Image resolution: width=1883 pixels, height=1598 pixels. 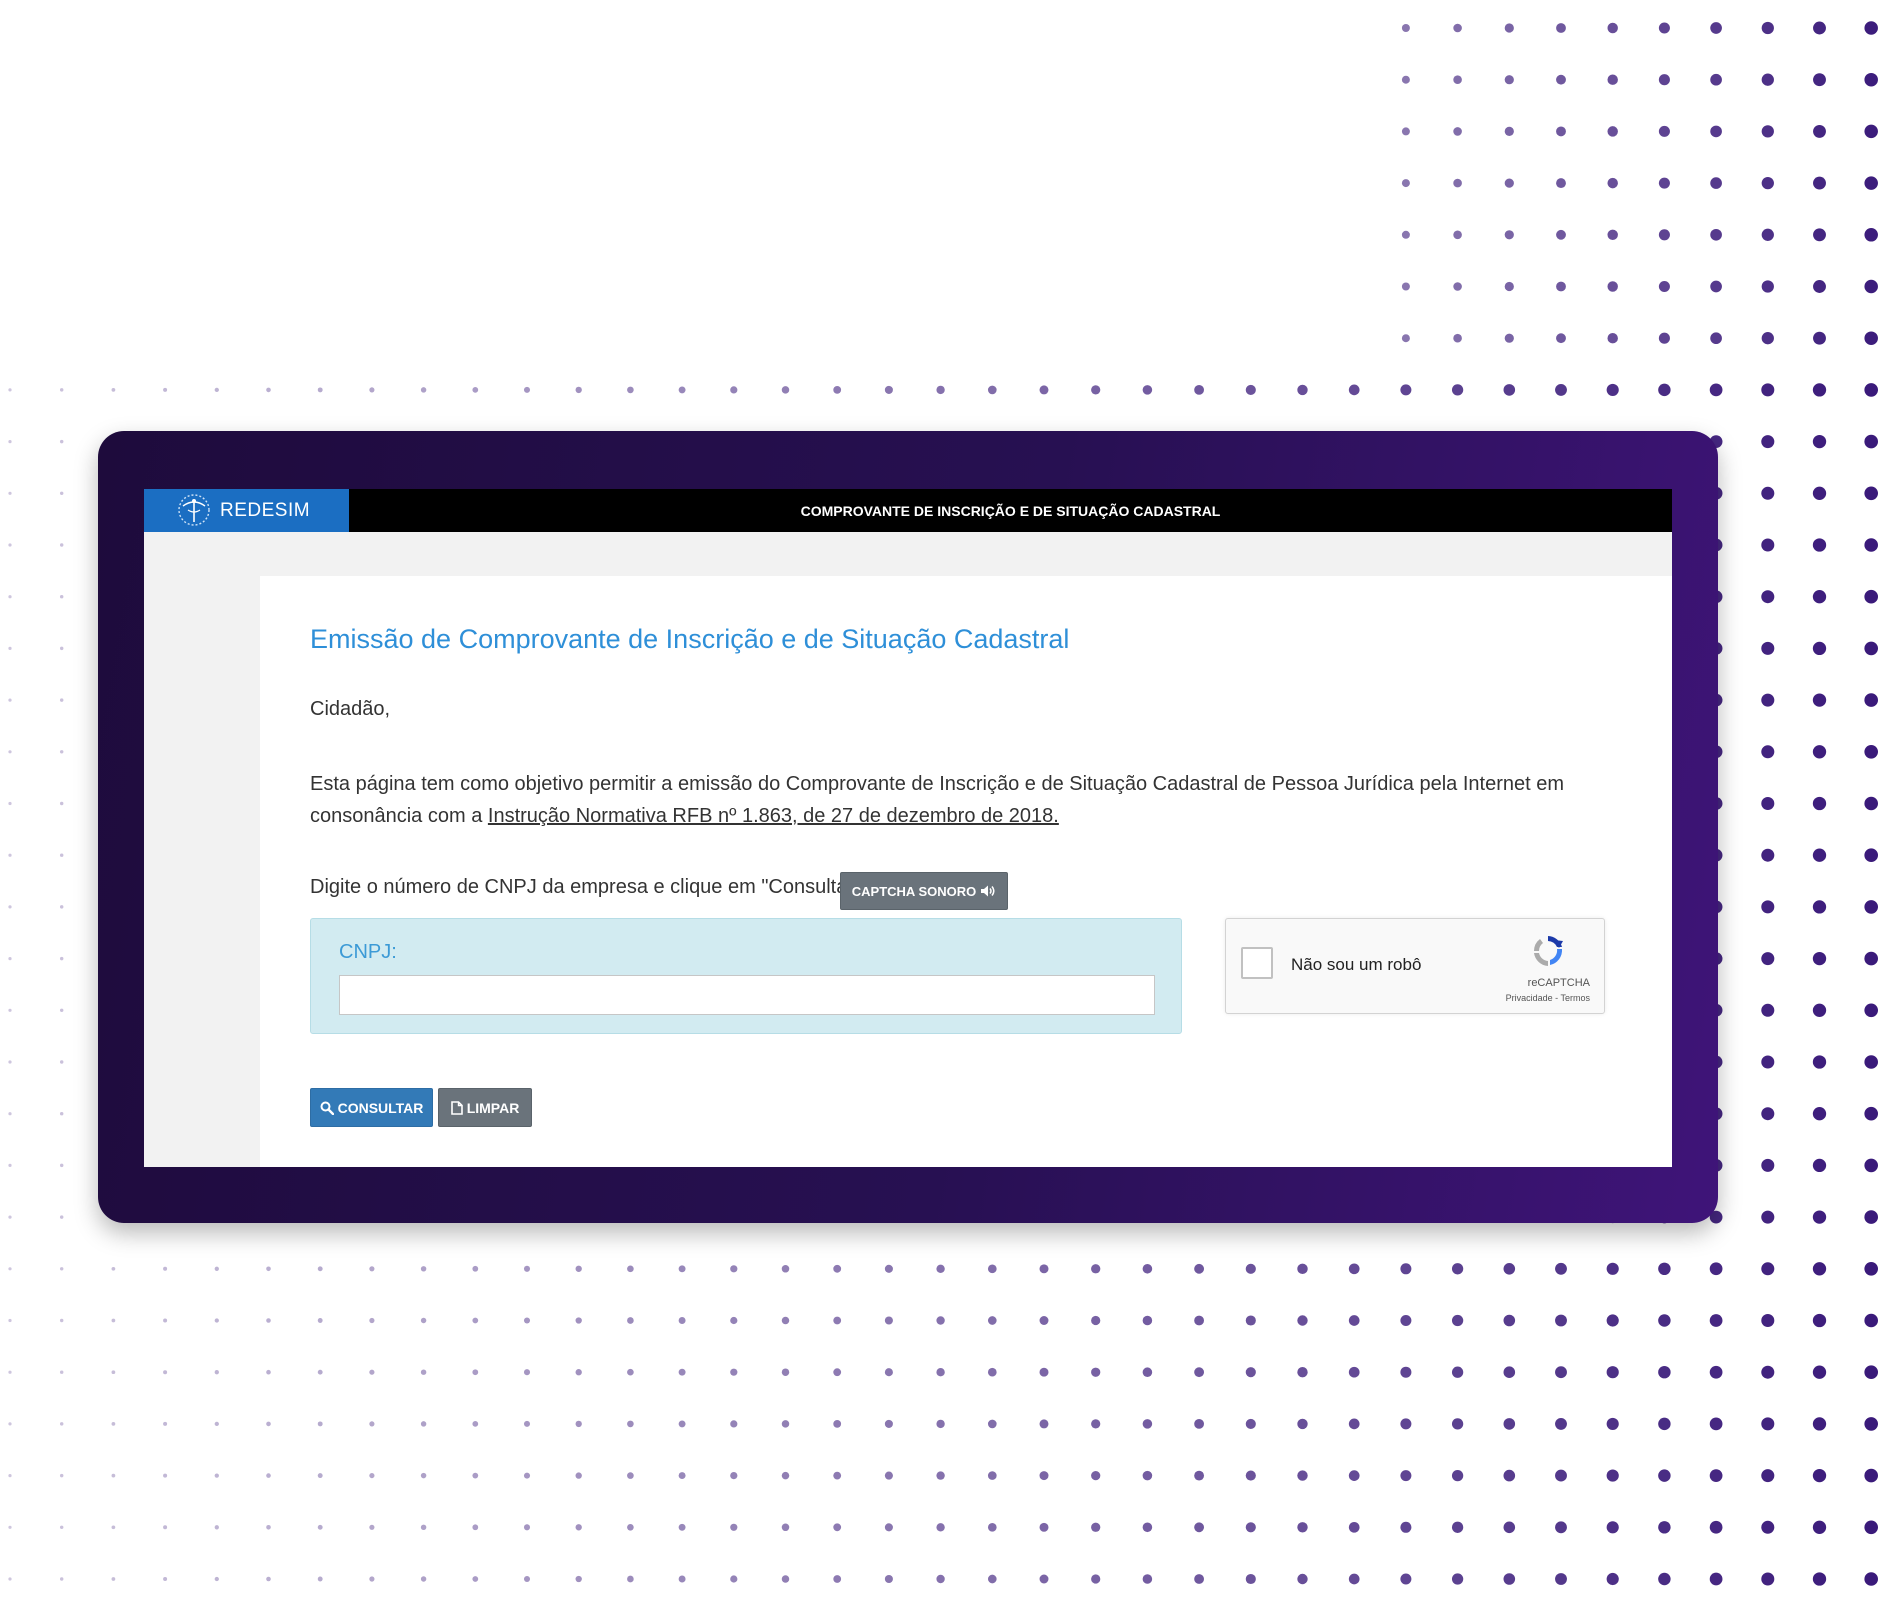 I want to click on consultar-button: CONSULTAR, so click(x=371, y=1107).